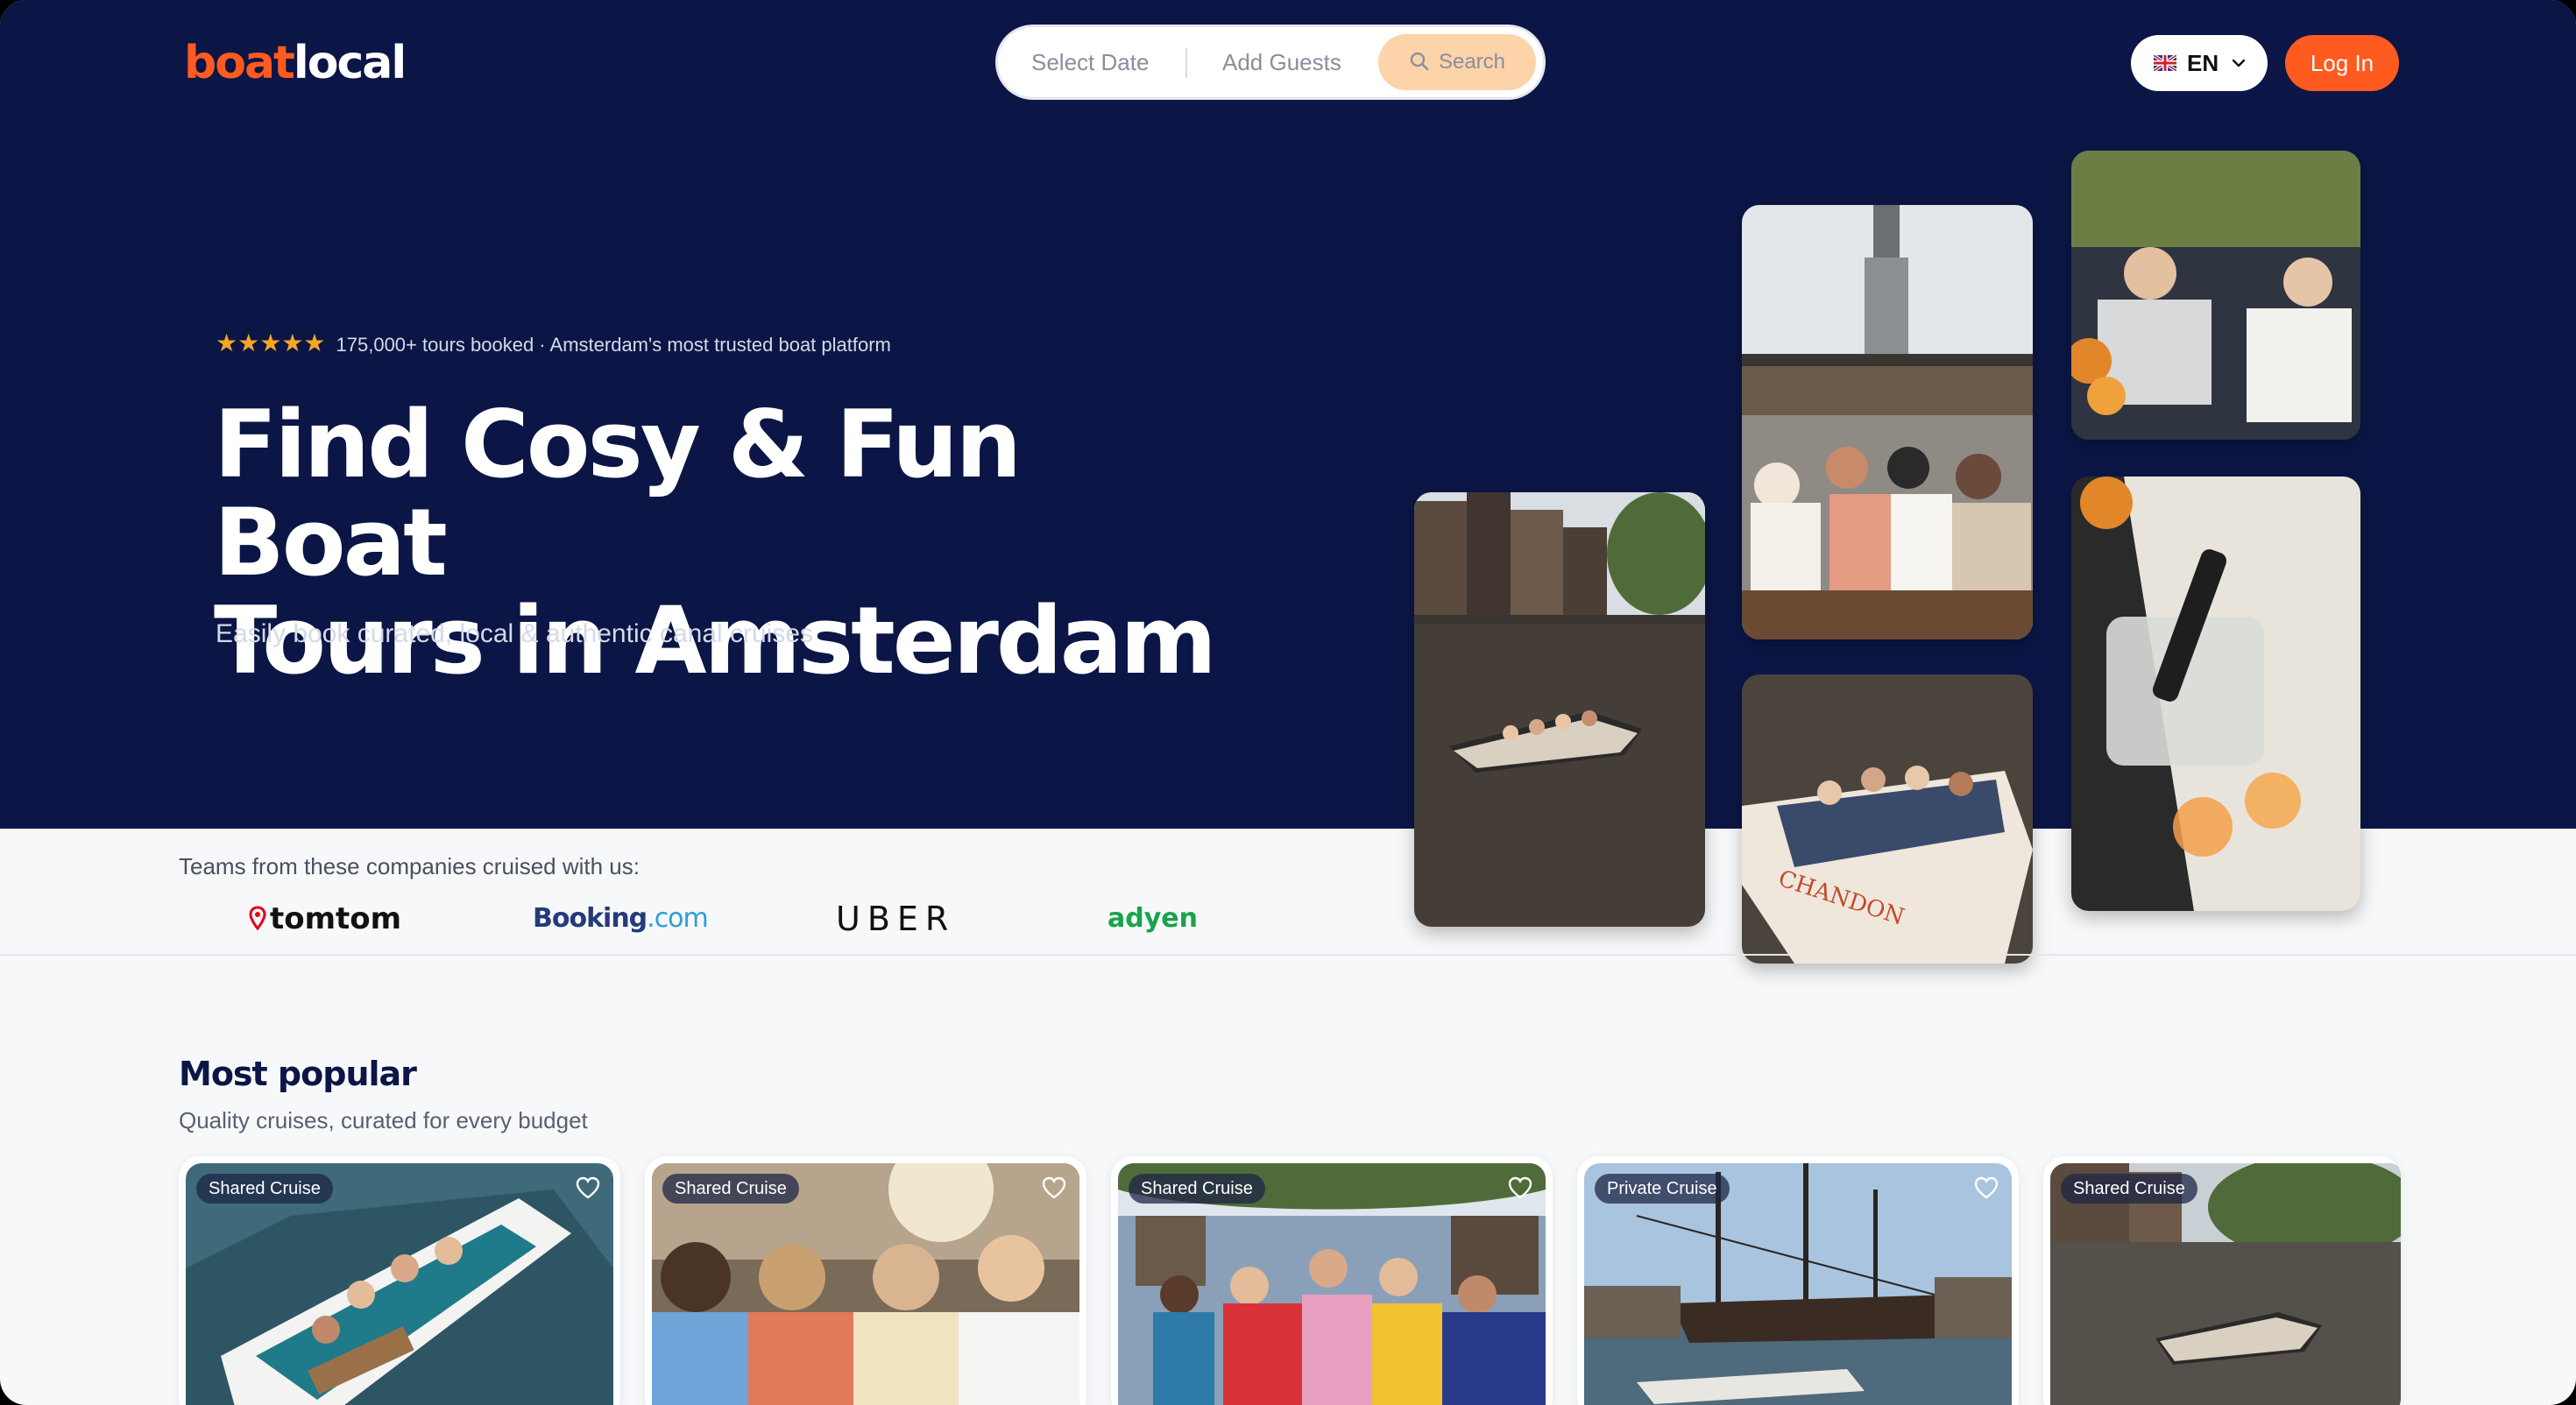 Image resolution: width=2576 pixels, height=1405 pixels. What do you see at coordinates (896, 919) in the screenshot?
I see `uber-logo: UBER` at bounding box center [896, 919].